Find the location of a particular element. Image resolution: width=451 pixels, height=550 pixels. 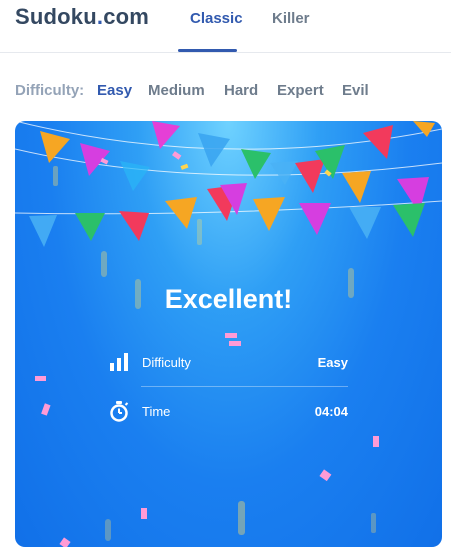

active-tab-indicator is located at coordinates (207, 50).